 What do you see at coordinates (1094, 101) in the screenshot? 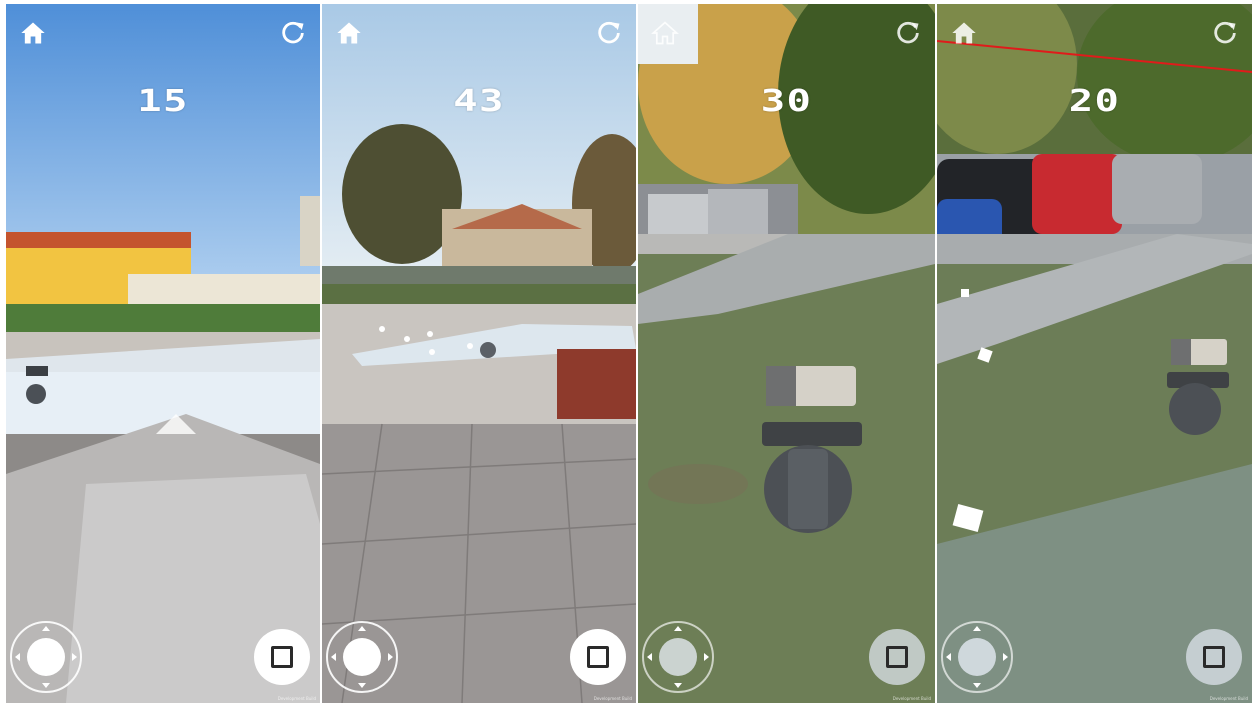
I see `score-counter: 20` at bounding box center [1094, 101].